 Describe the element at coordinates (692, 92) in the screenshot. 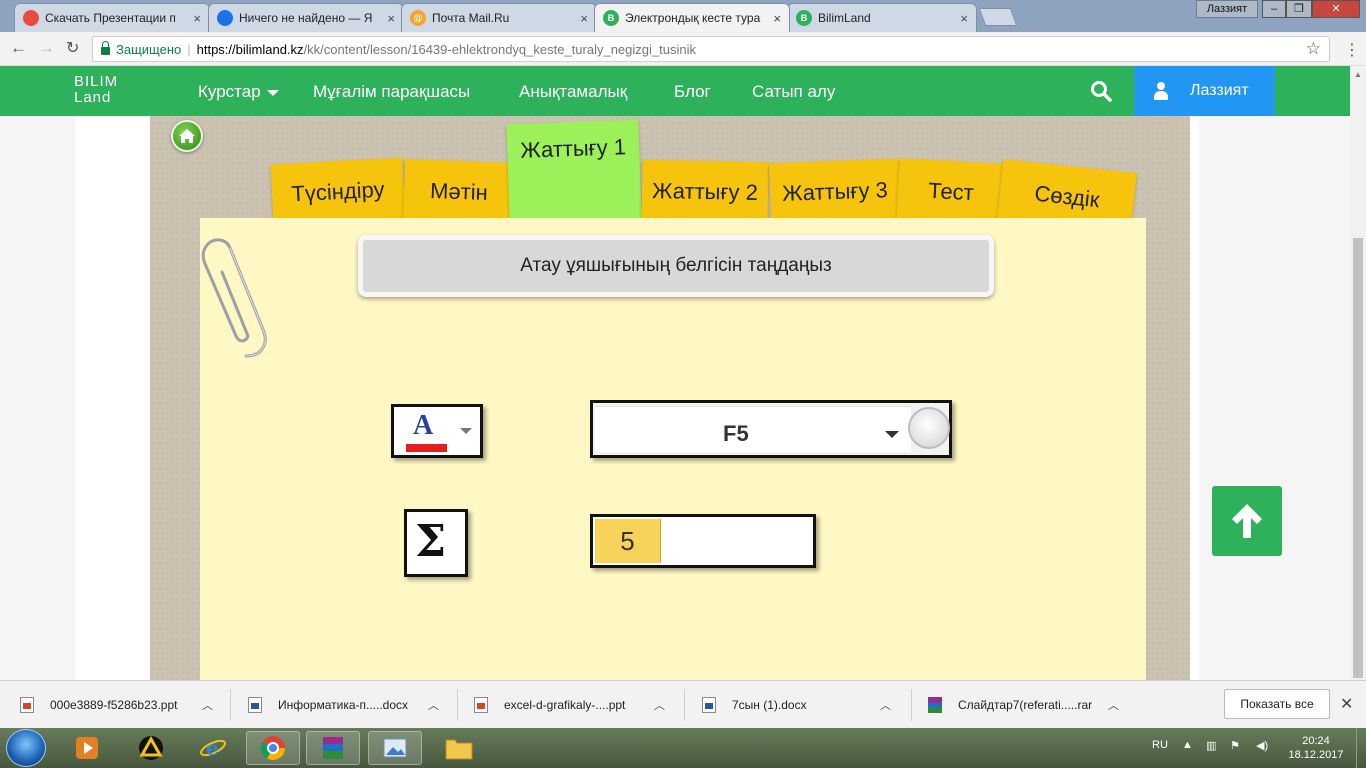

I see `nav-blog: Блог` at that location.